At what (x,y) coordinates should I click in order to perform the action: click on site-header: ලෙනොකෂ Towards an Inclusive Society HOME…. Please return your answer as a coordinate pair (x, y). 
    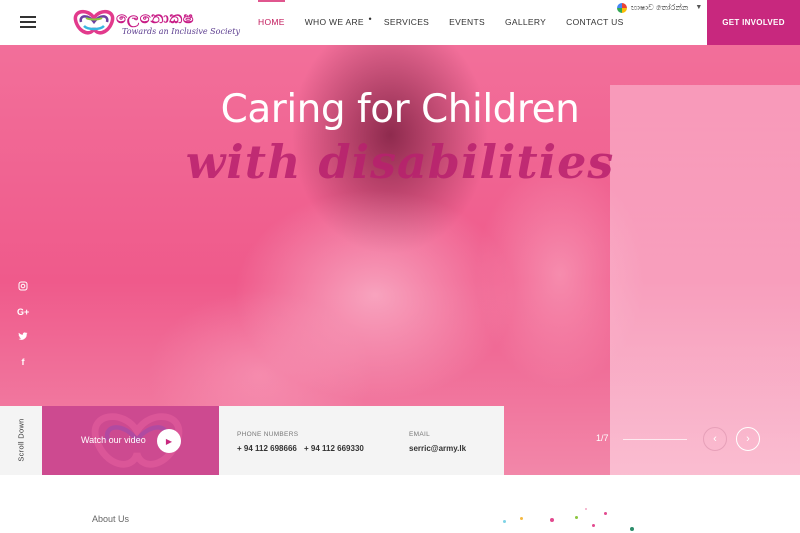
    Looking at the image, I should click on (400, 22).